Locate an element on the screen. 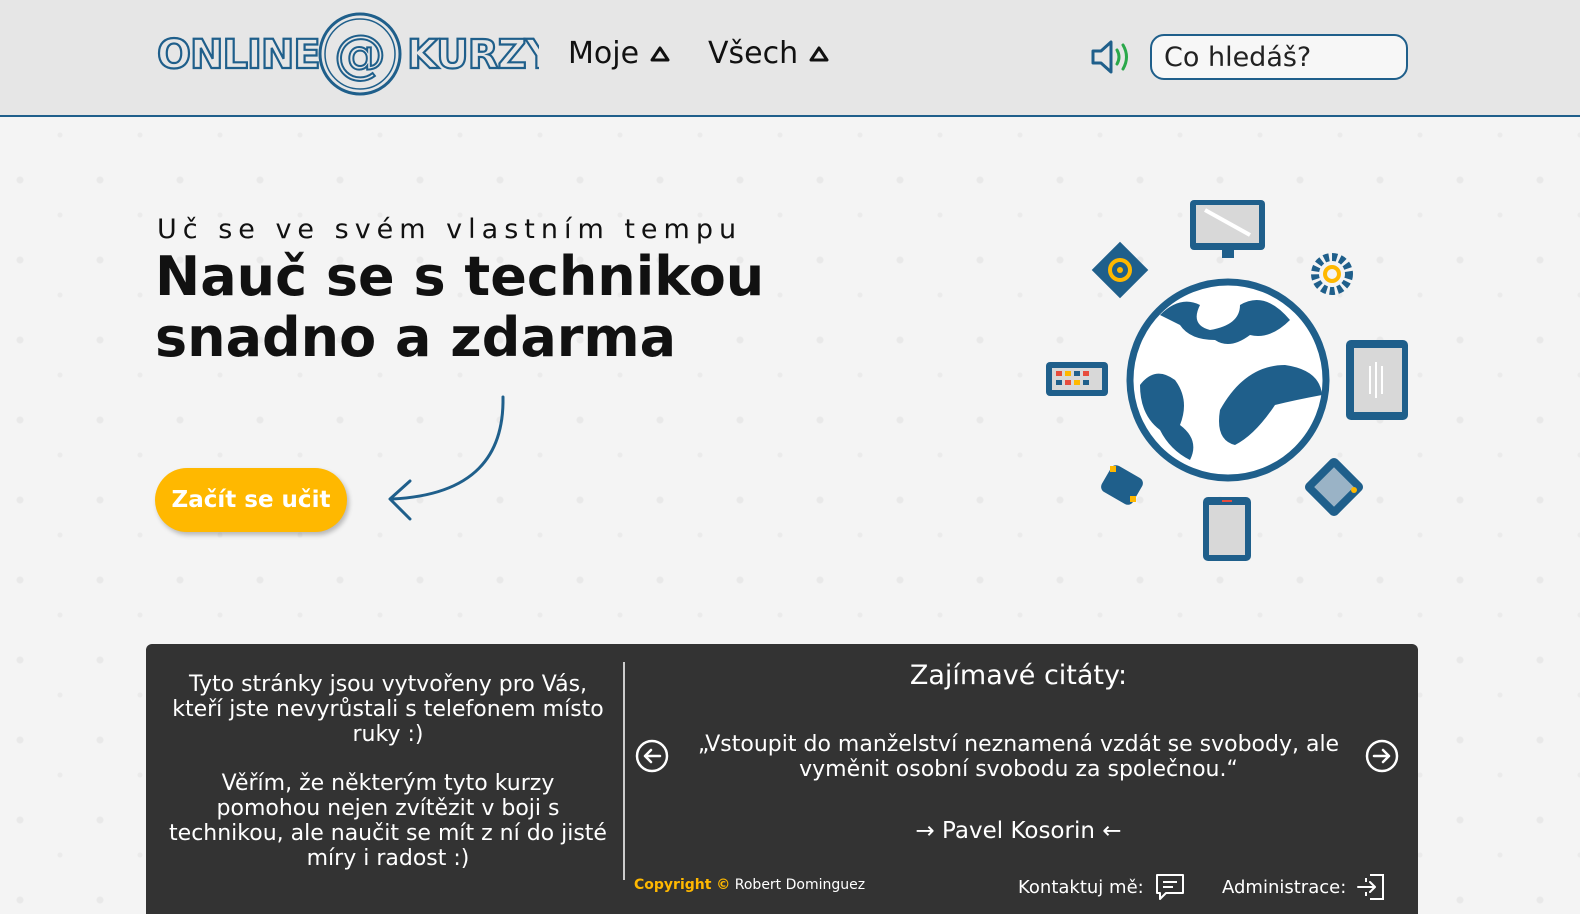 The image size is (1580, 914). hero-subtitle: Uč se ve svém vlastním tempu is located at coordinates (450, 229).